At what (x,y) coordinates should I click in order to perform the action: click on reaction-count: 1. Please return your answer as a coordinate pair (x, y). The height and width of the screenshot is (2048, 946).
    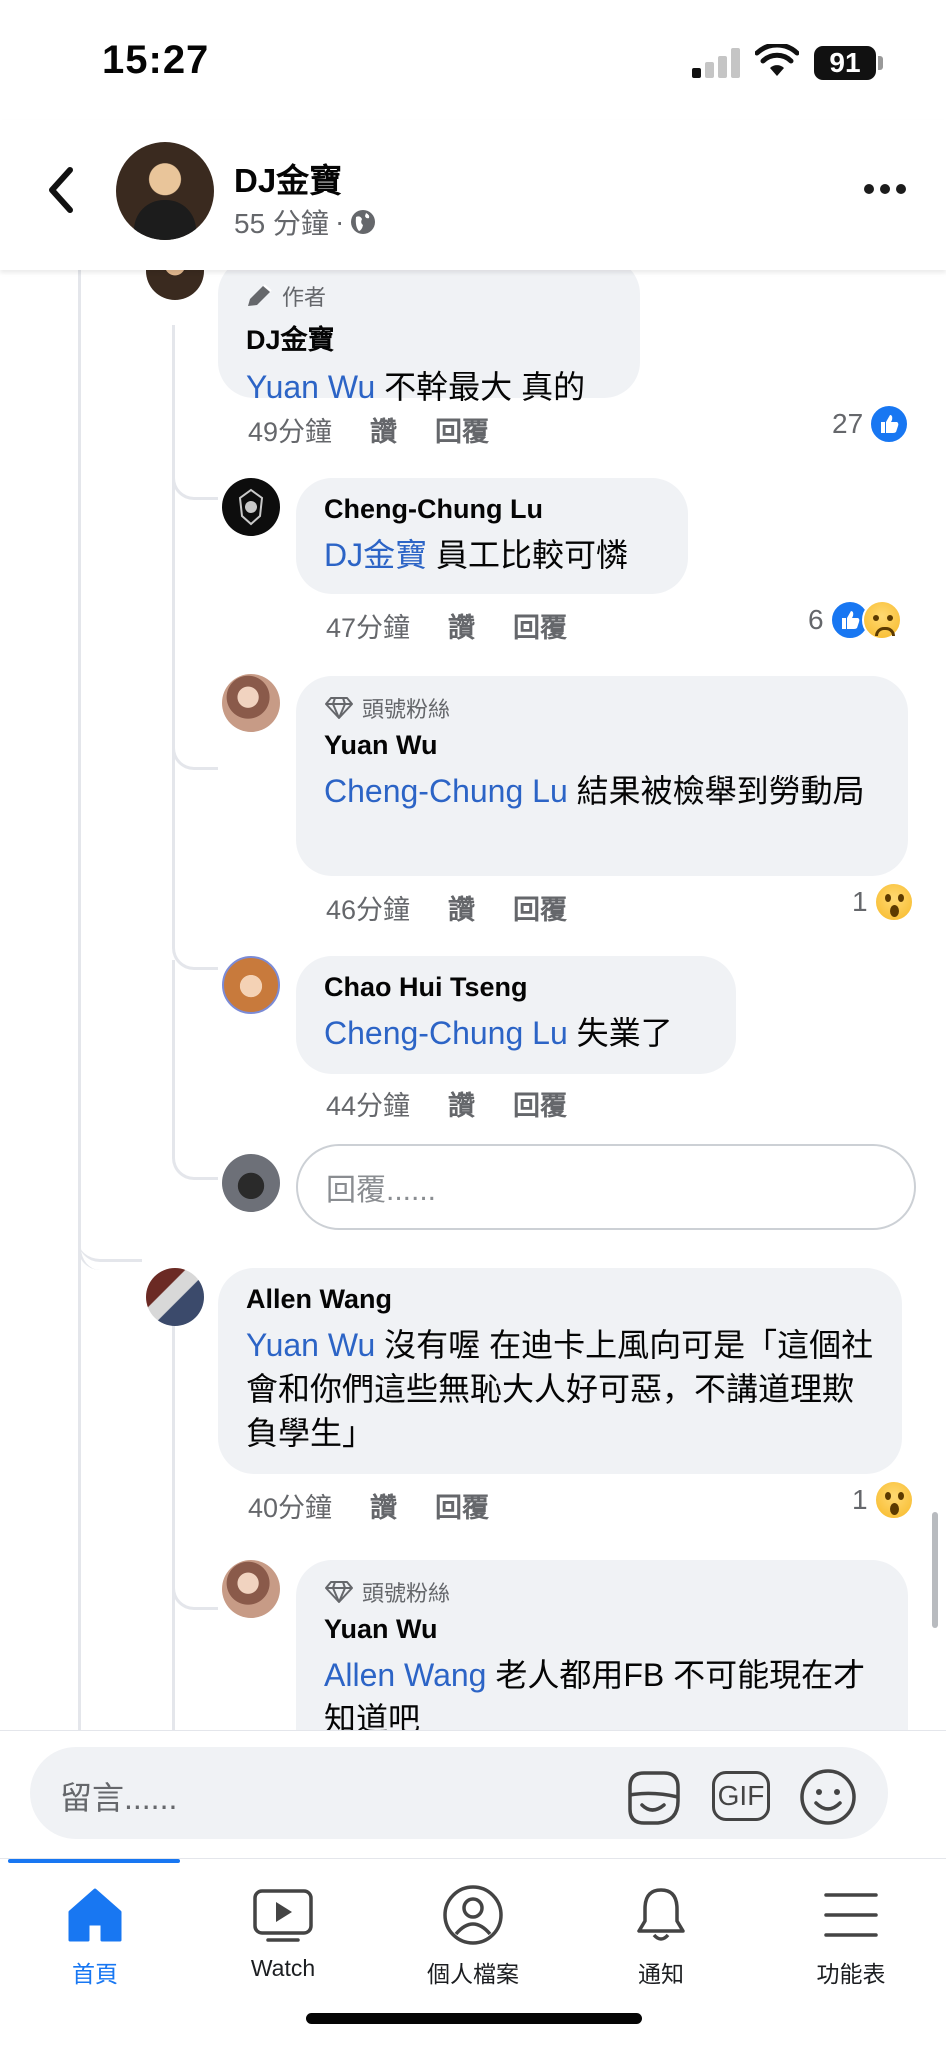
    Looking at the image, I should click on (860, 1499).